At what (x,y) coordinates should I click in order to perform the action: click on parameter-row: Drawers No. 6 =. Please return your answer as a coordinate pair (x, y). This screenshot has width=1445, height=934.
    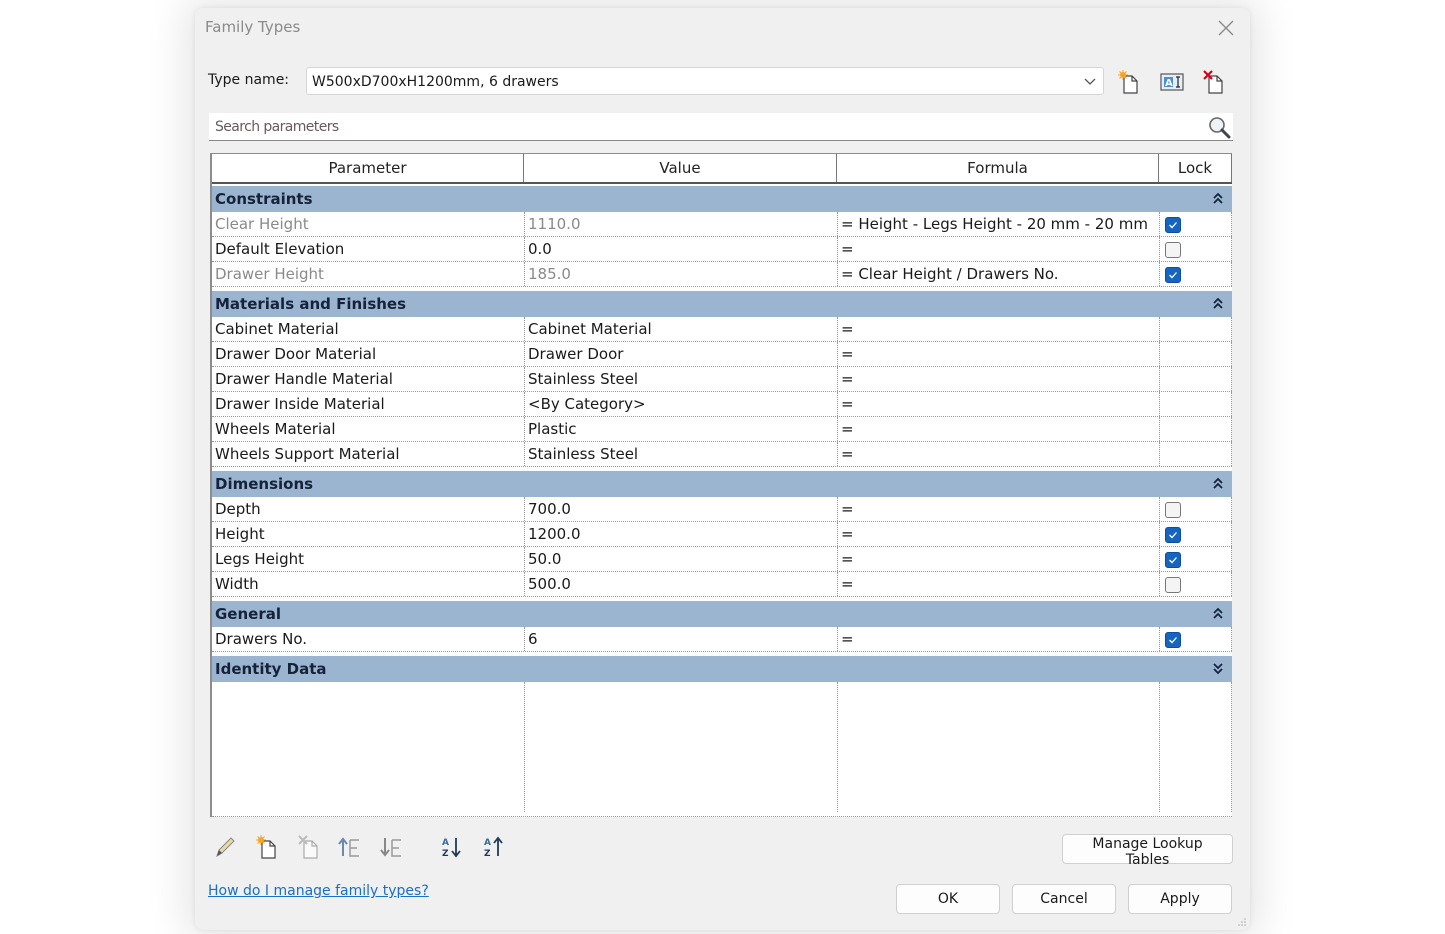
    Looking at the image, I should click on (722, 639).